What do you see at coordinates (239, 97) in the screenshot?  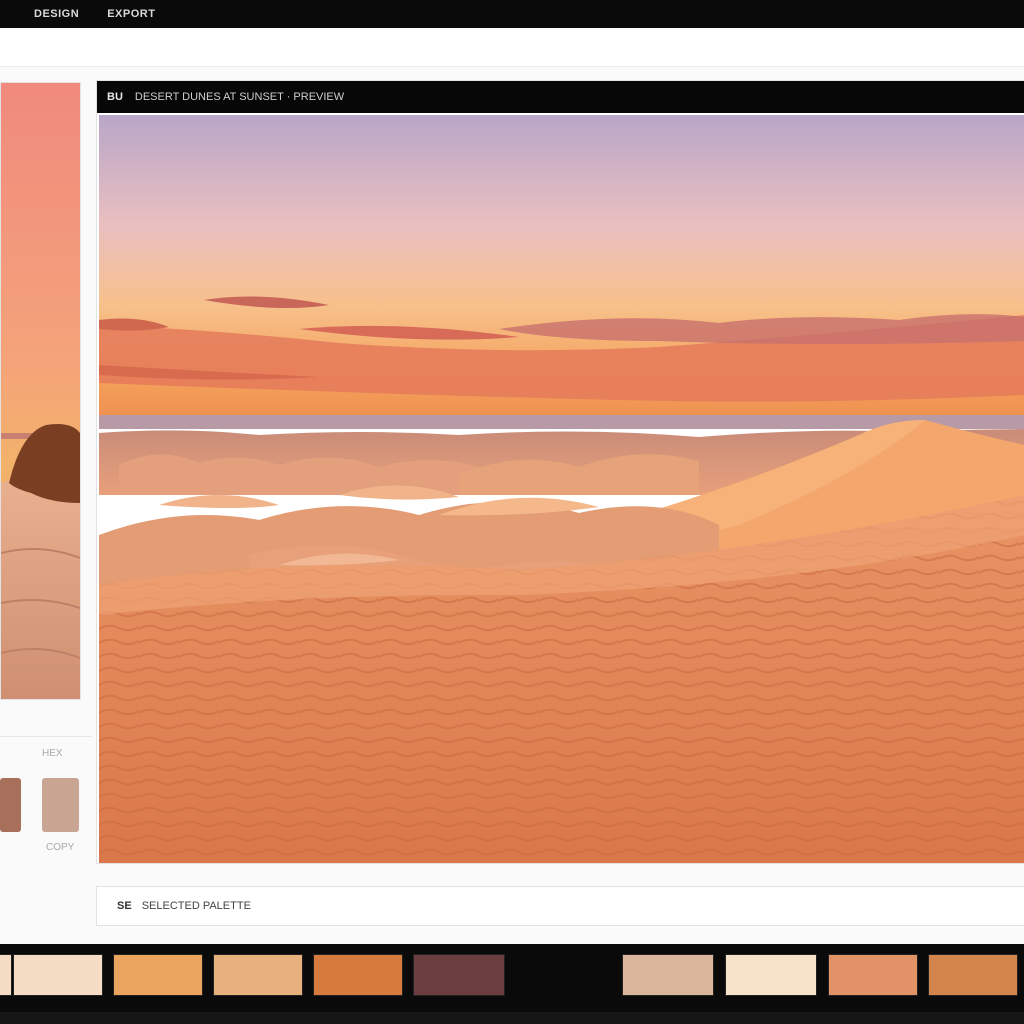 I see `preview-title: DESERT DUNES AT SUNSET · PREVIEW` at bounding box center [239, 97].